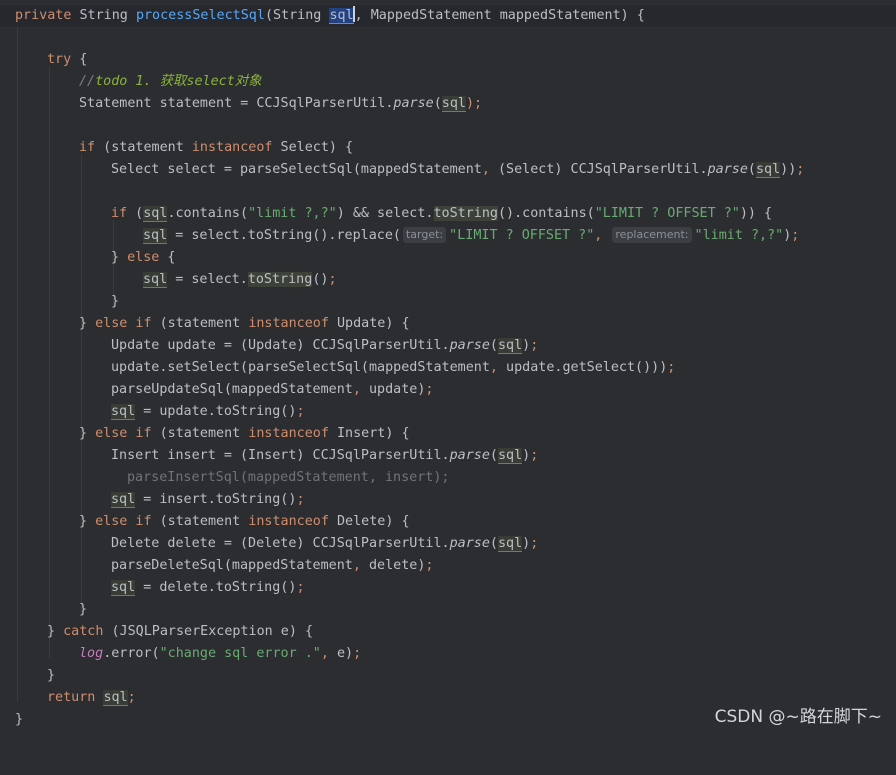  I want to click on string-literal: "change sql error .", so click(240, 653).